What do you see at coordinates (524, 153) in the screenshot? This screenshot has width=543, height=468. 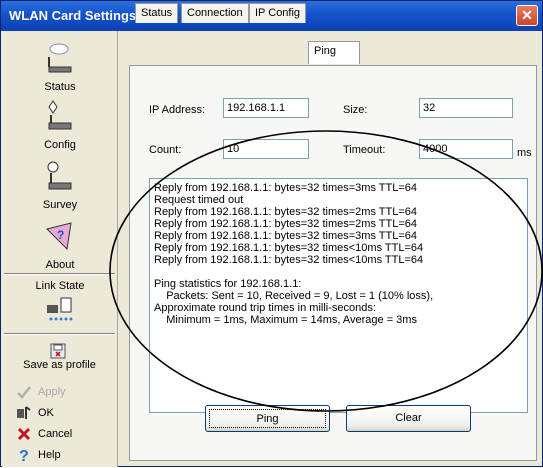 I see `timeout-unit: ms` at bounding box center [524, 153].